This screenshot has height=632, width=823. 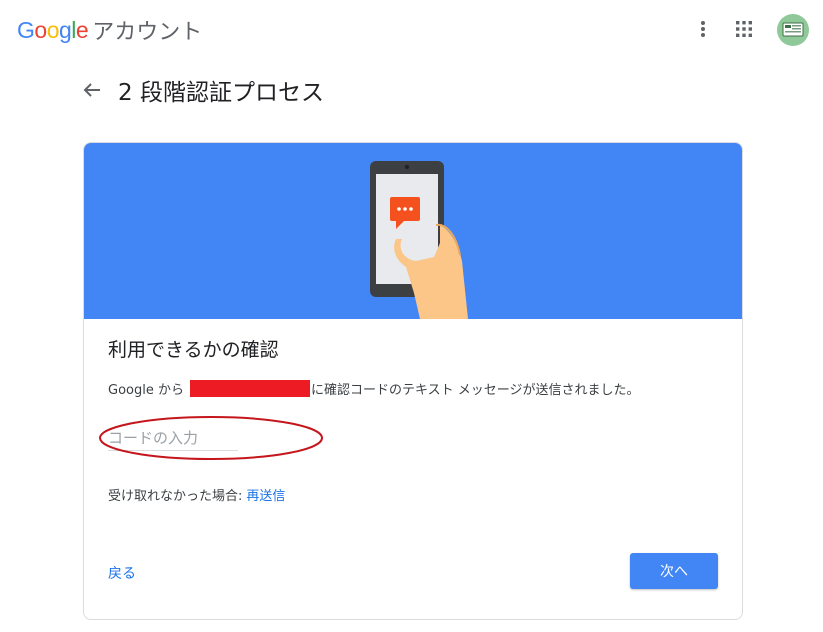 I want to click on verification-code-input, so click(x=173, y=438).